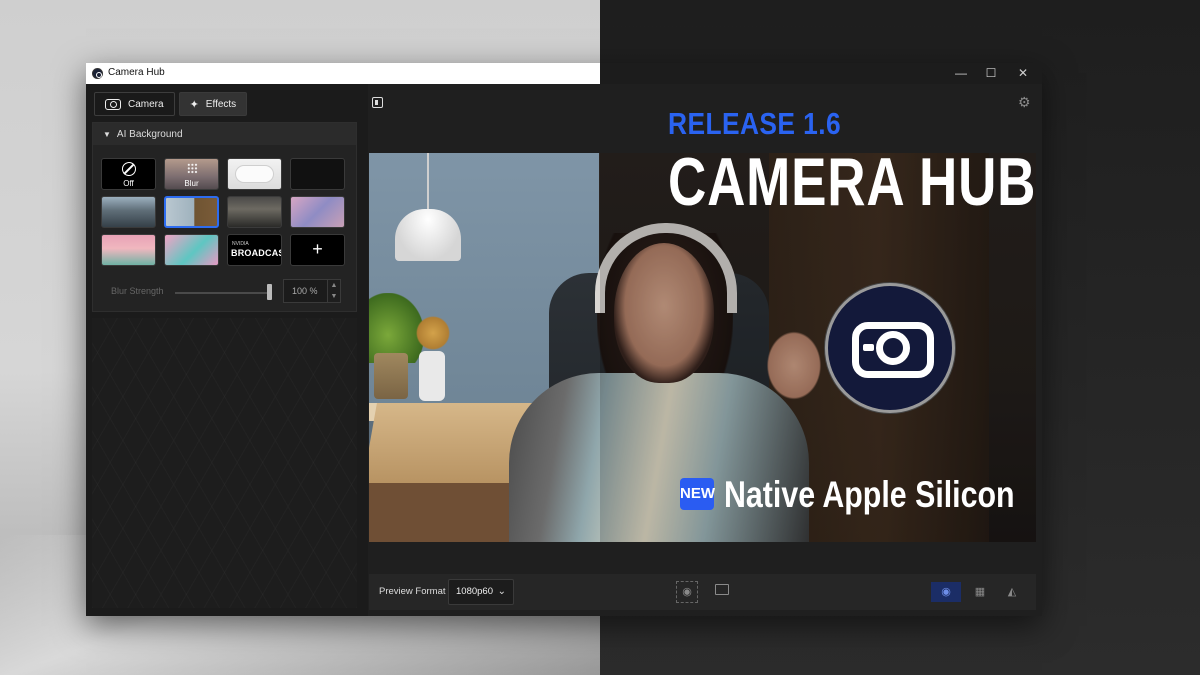 The width and height of the screenshot is (1200, 675). I want to click on background-white-option, so click(254, 174).